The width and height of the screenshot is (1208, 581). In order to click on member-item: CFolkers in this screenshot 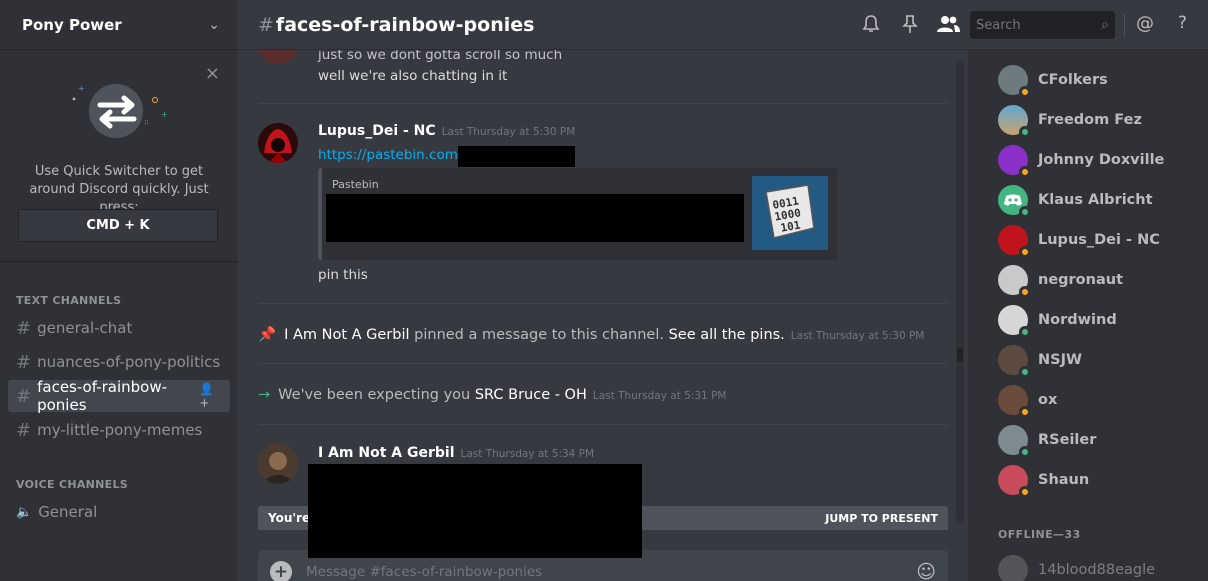, I will do `click(1053, 81)`.